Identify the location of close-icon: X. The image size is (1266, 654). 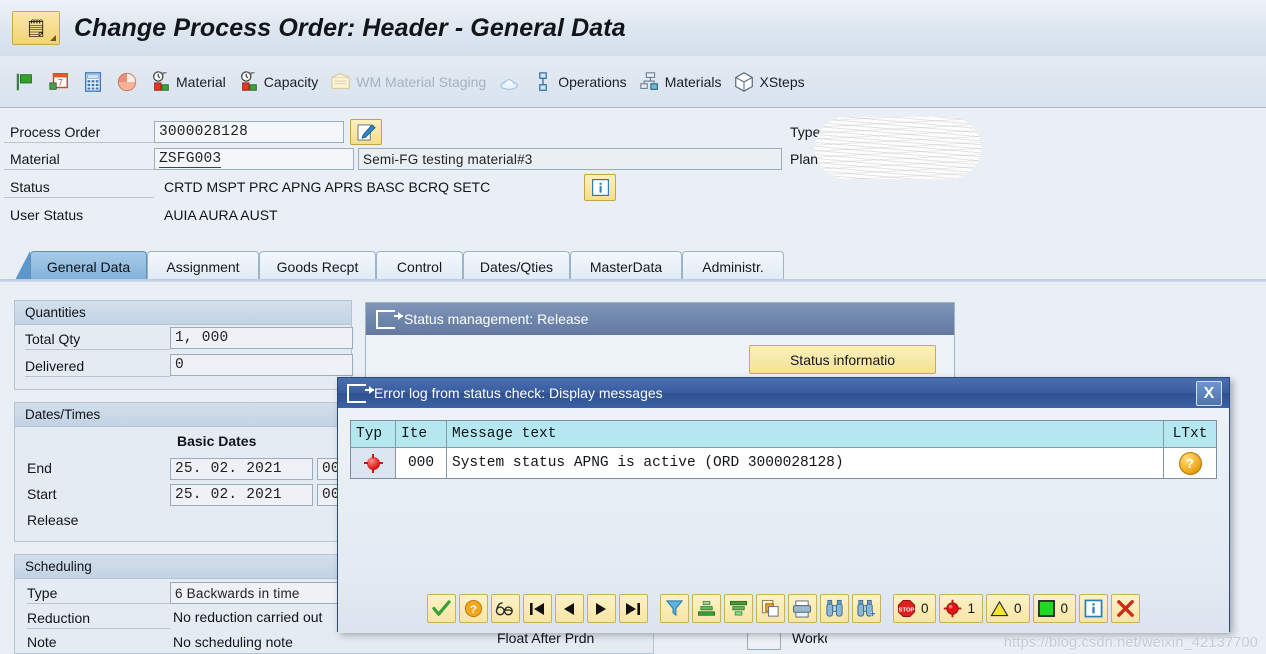
(1209, 393).